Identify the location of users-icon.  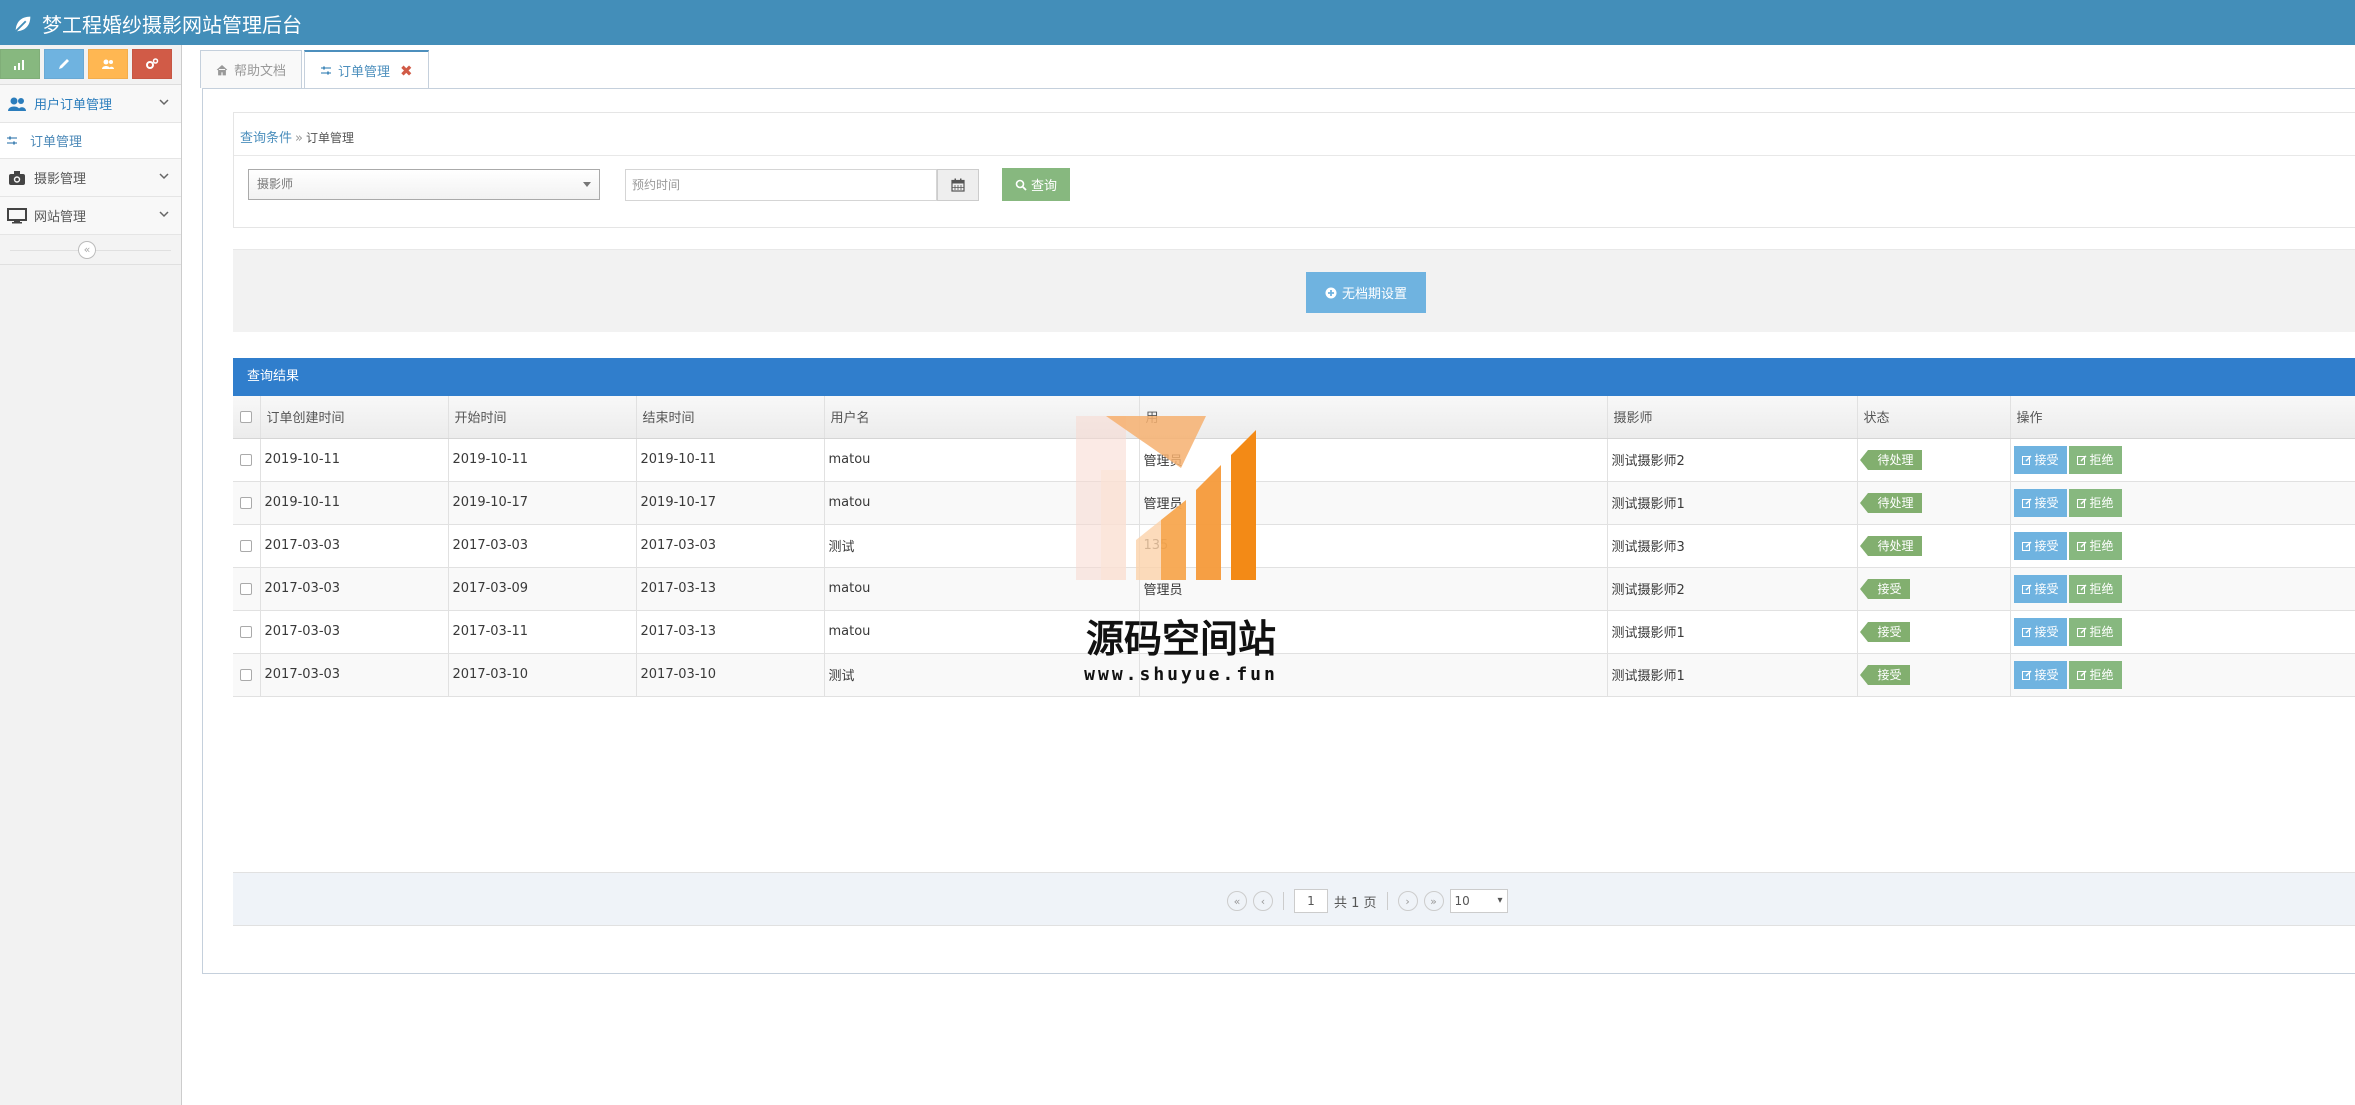
(108, 64).